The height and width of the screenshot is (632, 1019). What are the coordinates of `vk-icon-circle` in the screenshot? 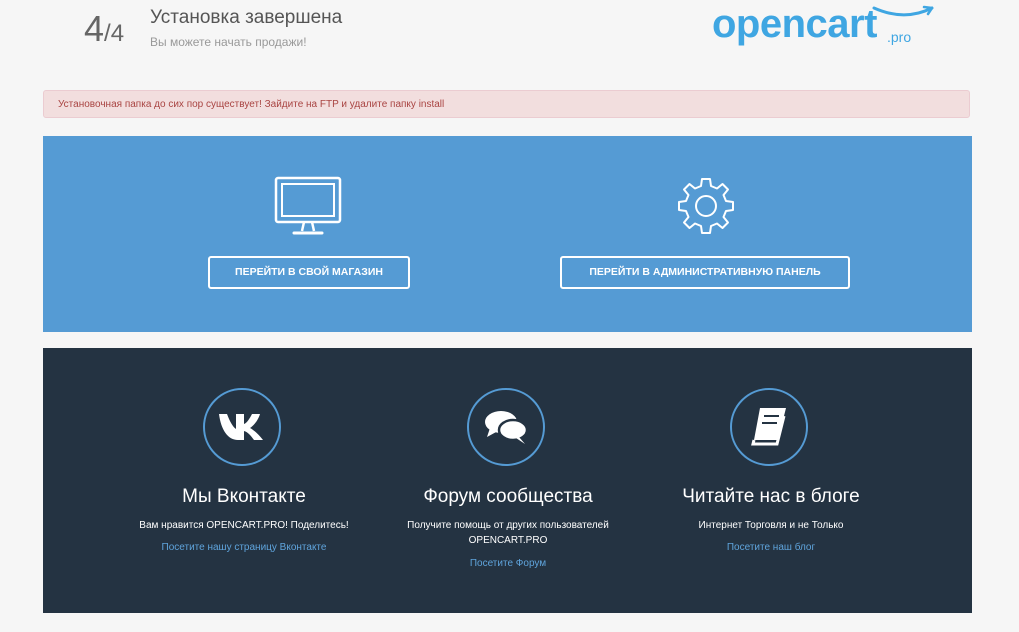 It's located at (242, 427).